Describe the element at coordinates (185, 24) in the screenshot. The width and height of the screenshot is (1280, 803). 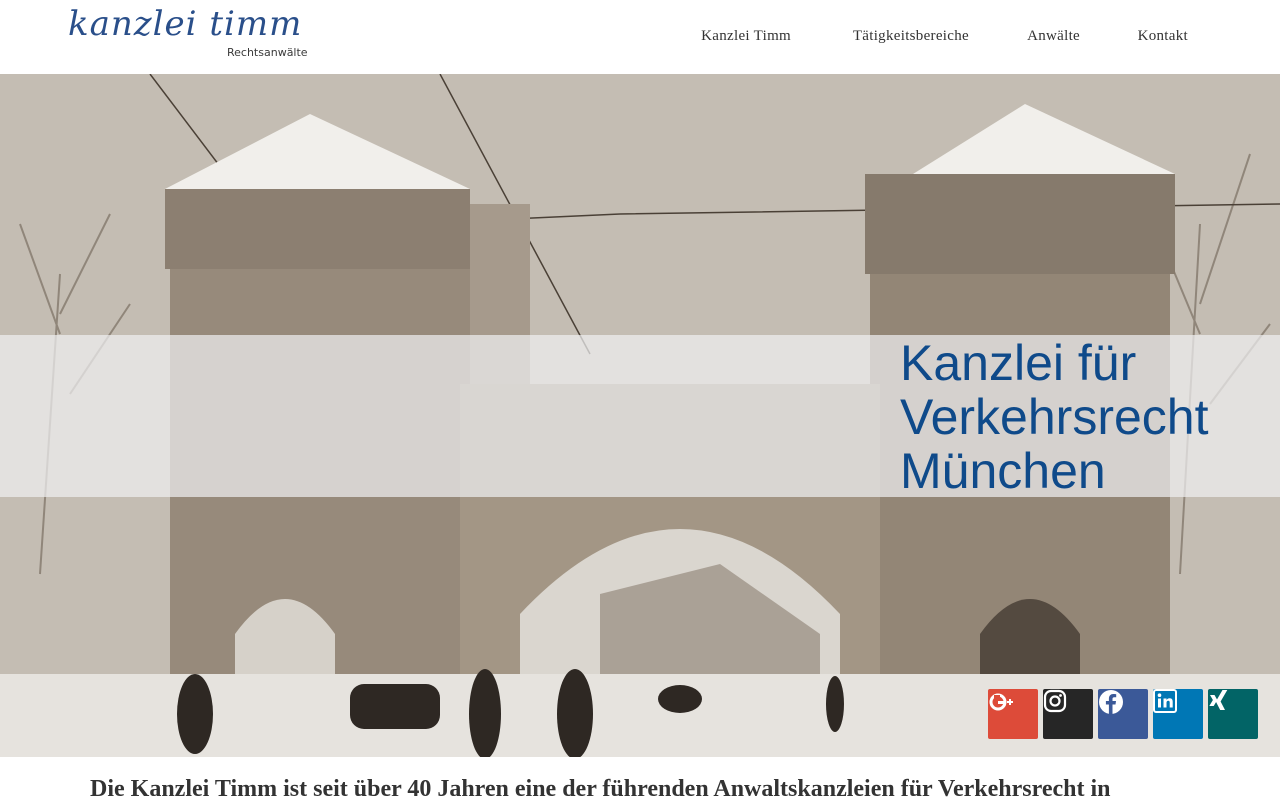
I see `logo-script-text: kanzlei timm` at that location.